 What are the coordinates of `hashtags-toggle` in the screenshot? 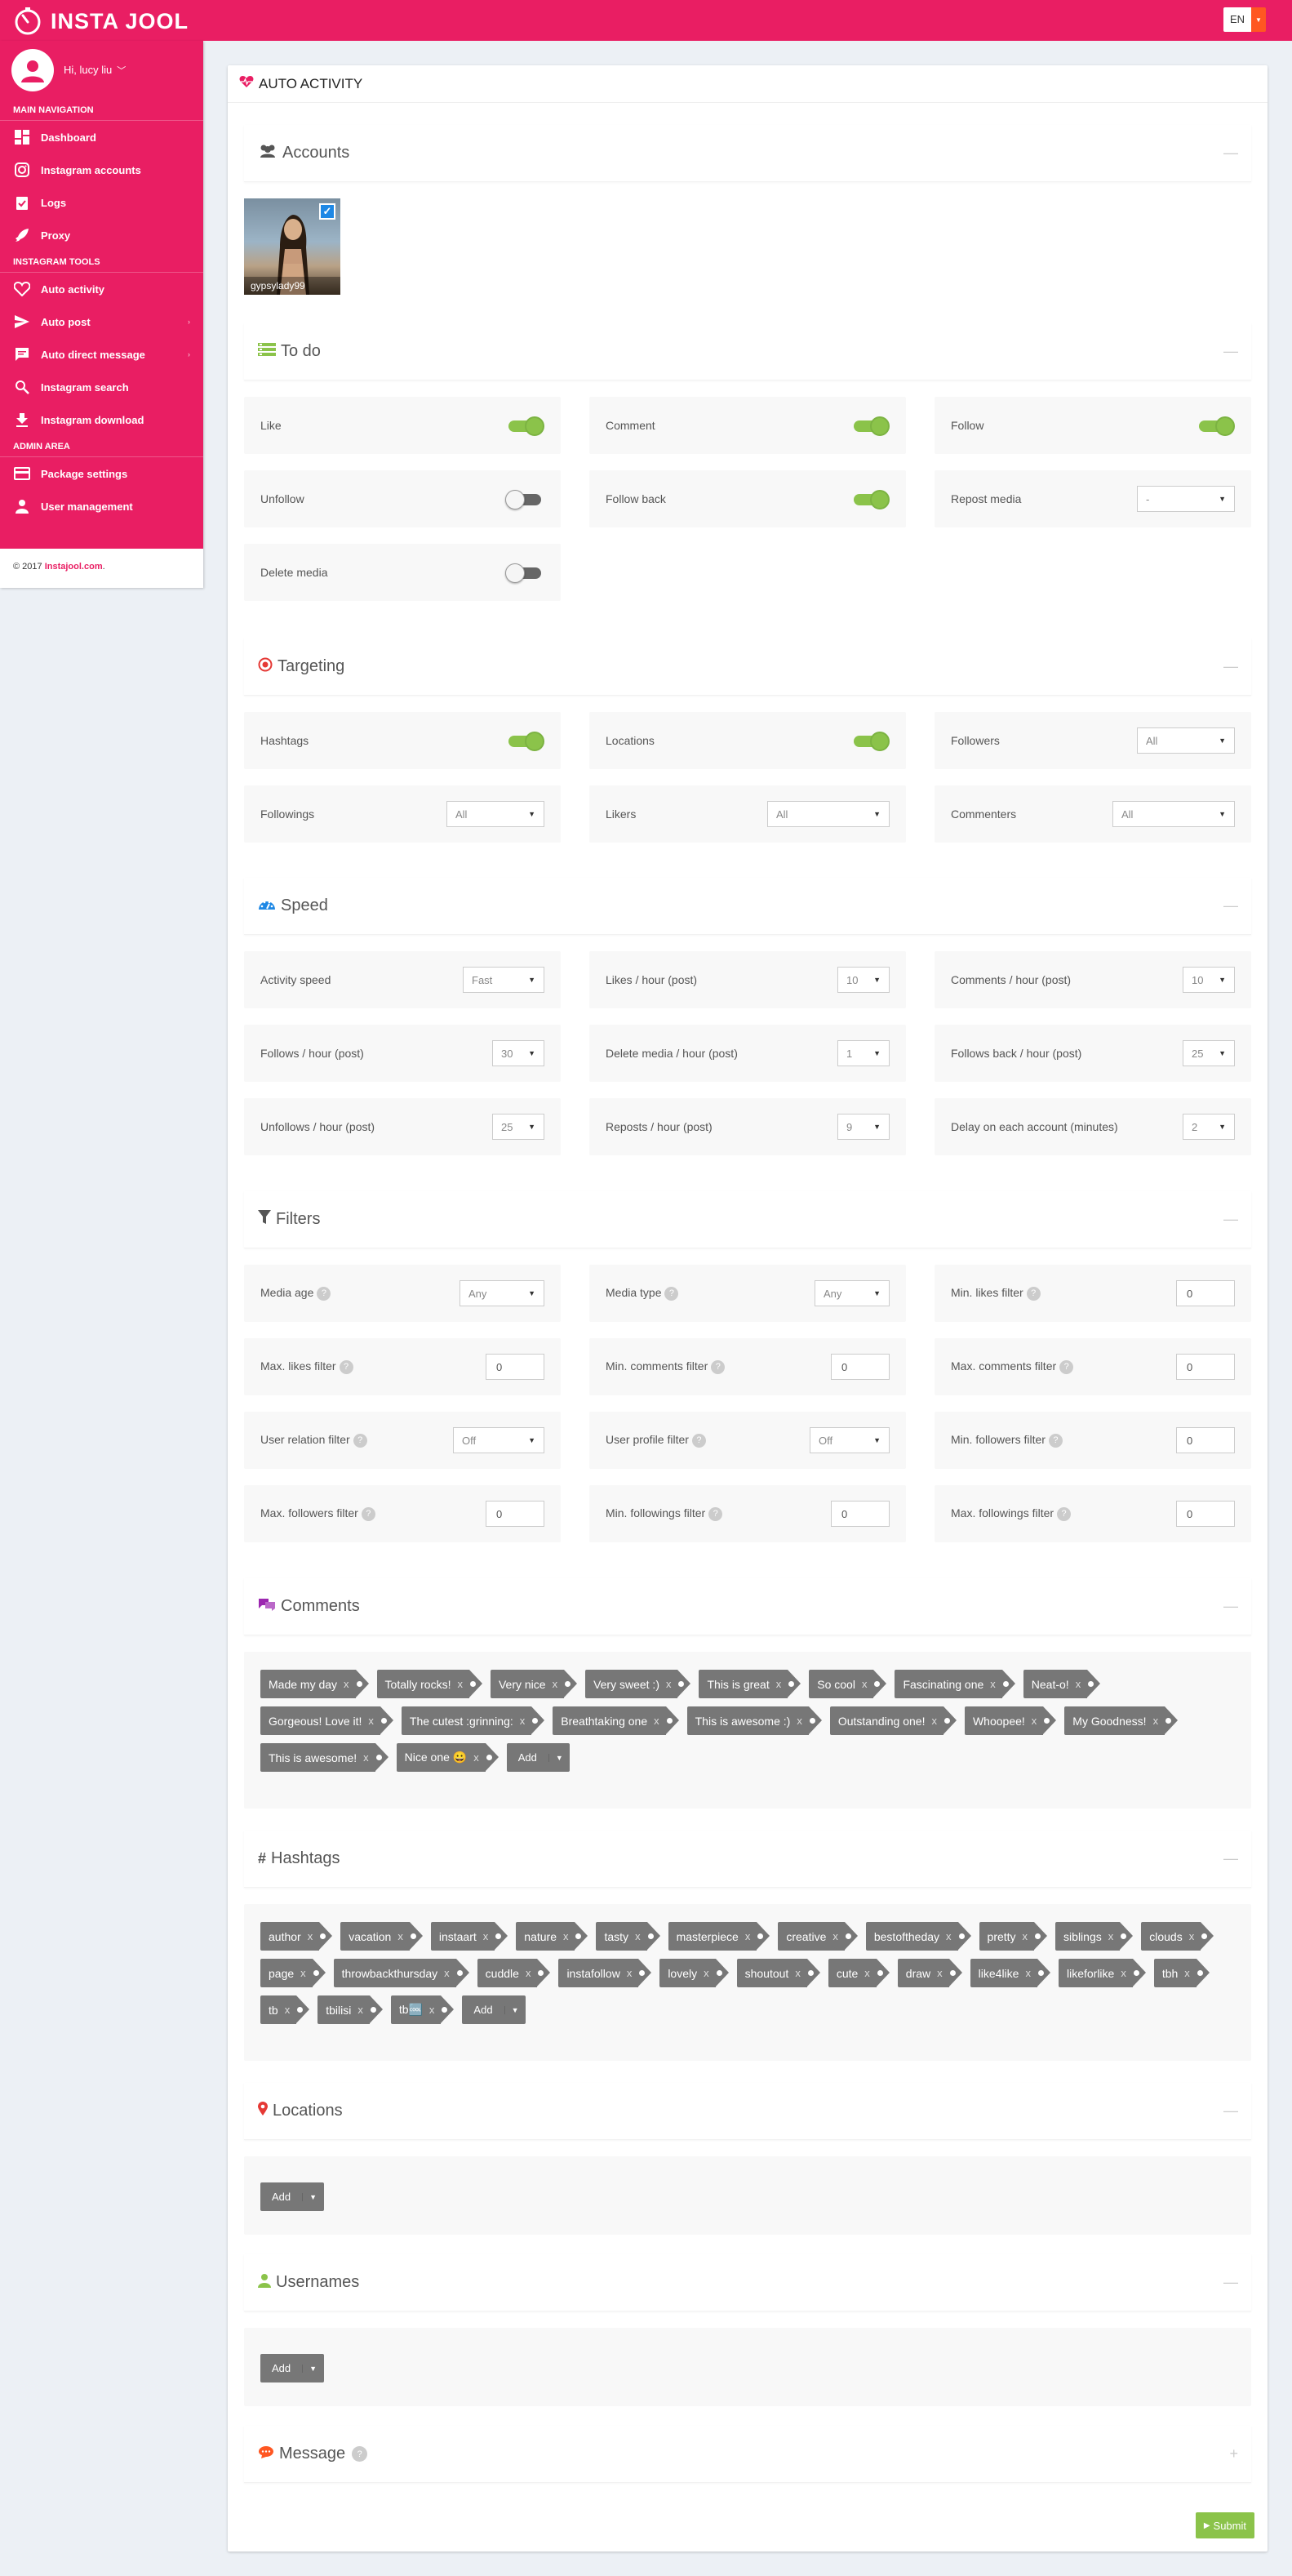 It's located at (524, 741).